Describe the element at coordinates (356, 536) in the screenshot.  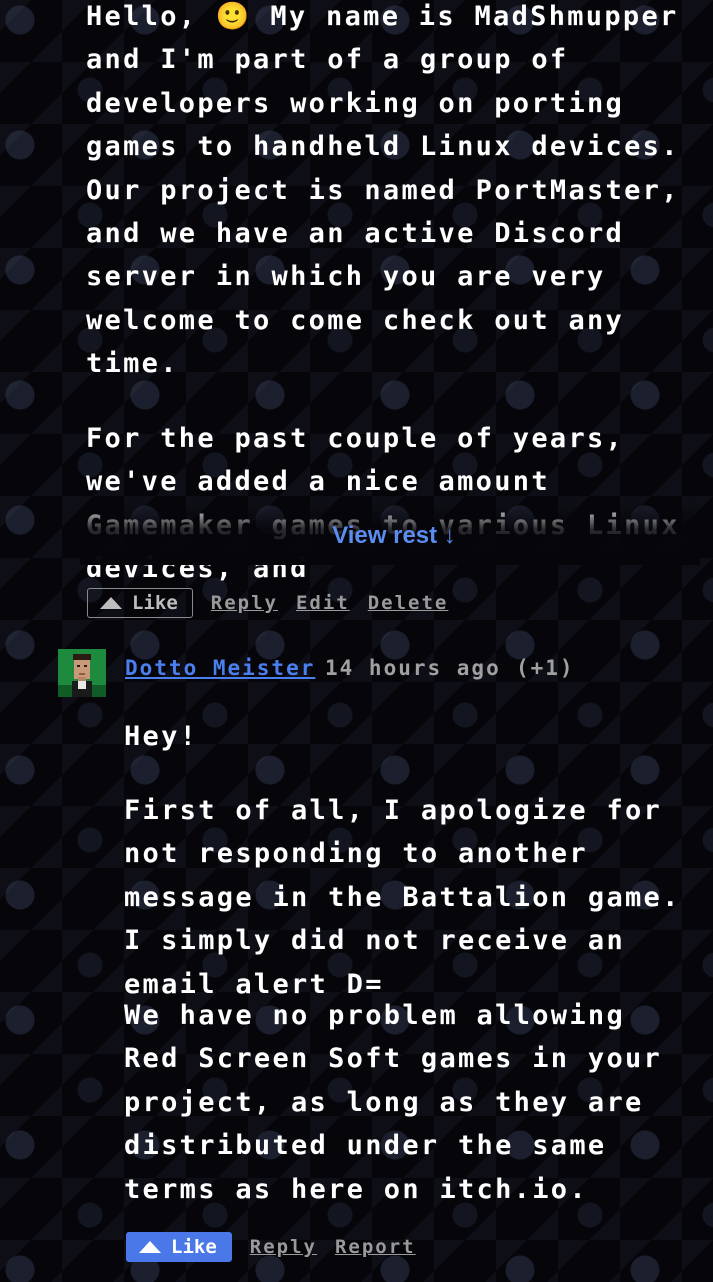
I see `view-rest-link: View rest ↓` at that location.